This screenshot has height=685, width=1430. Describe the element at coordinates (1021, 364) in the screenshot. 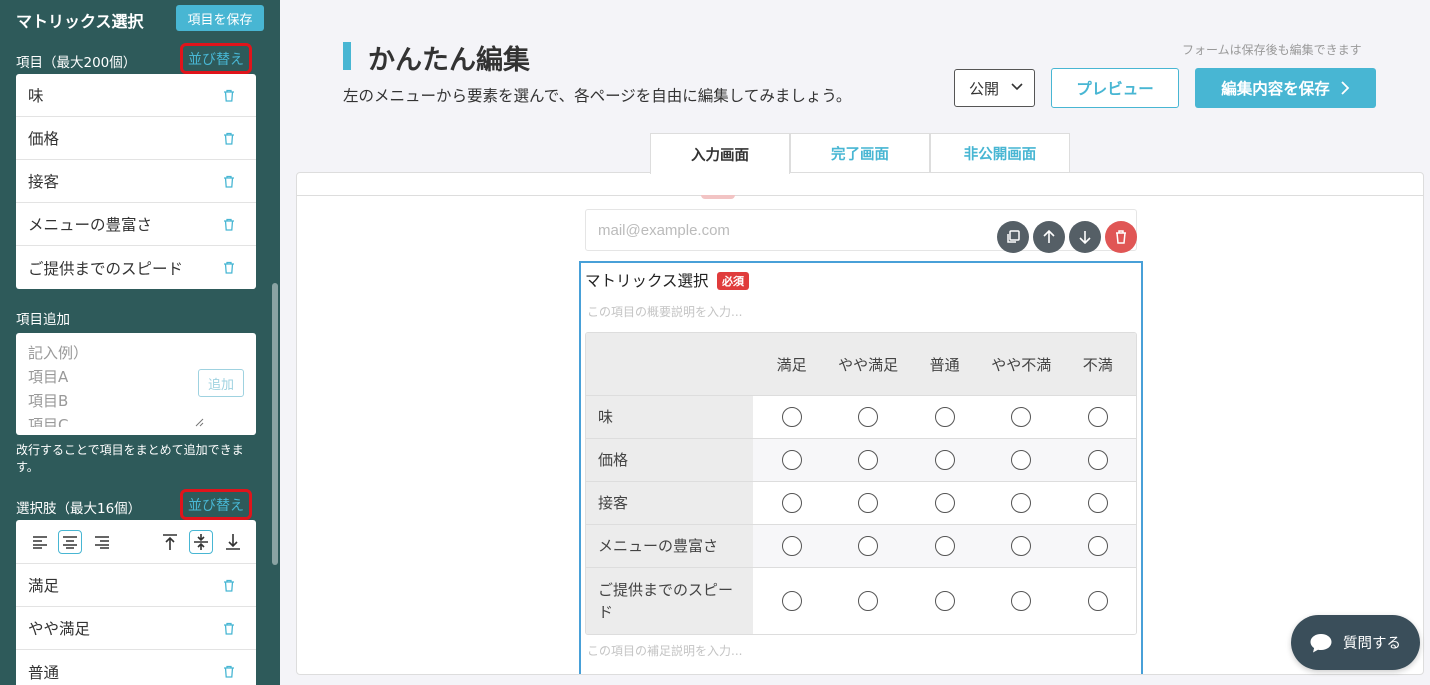

I see `matrix-column-header: やや不満` at that location.